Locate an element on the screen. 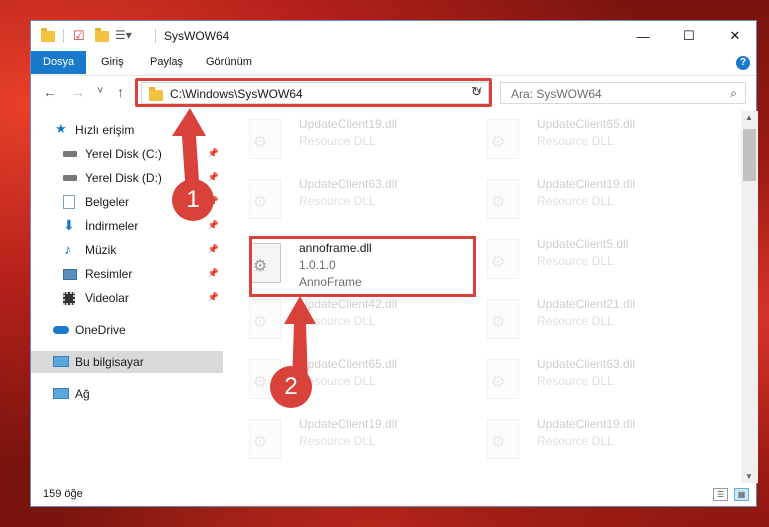 The image size is (769, 527). file-name: UpdateClient65.dll is located at coordinates (586, 124).